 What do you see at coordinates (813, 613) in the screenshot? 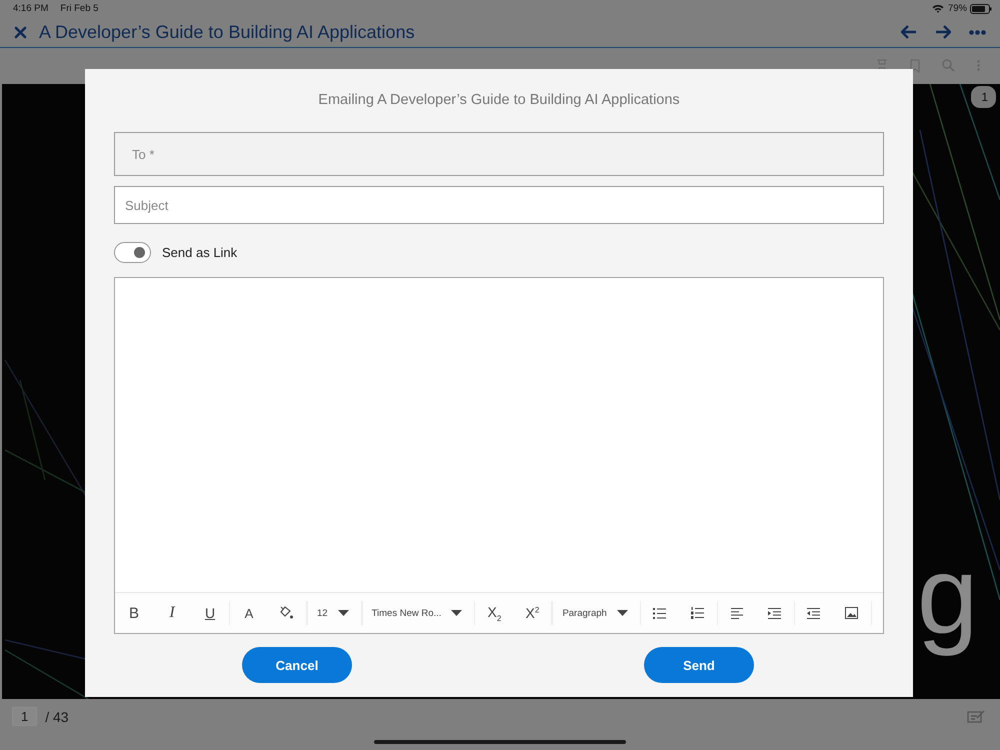
I see `outdent-icon` at bounding box center [813, 613].